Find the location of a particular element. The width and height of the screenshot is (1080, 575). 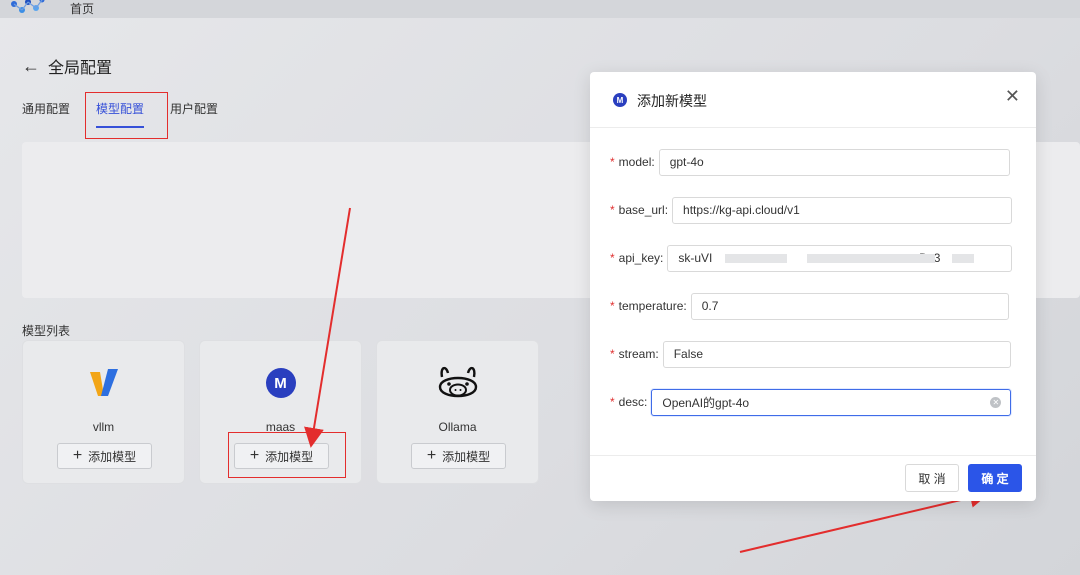

stream-input is located at coordinates (836, 354).